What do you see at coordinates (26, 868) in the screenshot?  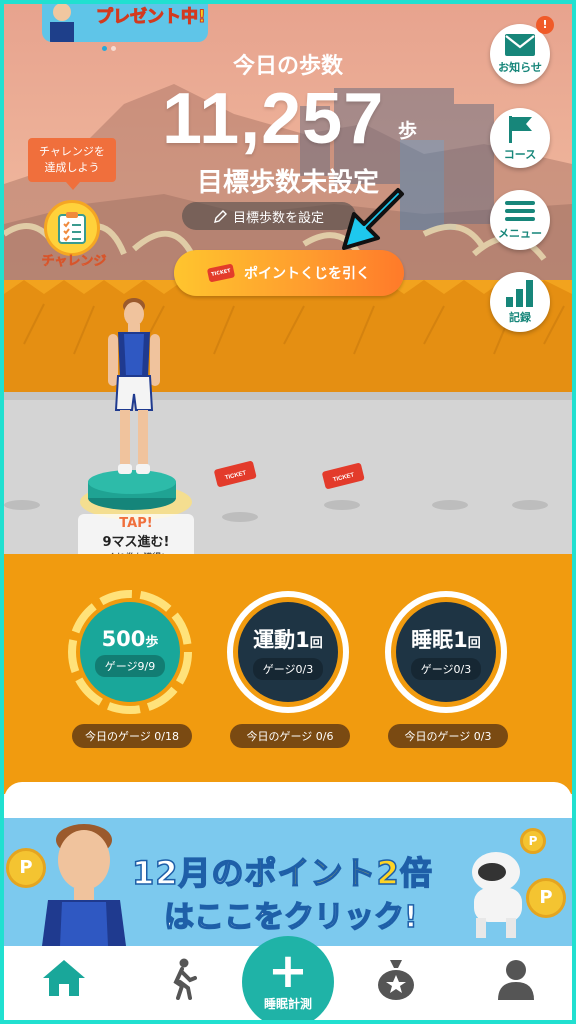 I see `coin-icon: P` at bounding box center [26, 868].